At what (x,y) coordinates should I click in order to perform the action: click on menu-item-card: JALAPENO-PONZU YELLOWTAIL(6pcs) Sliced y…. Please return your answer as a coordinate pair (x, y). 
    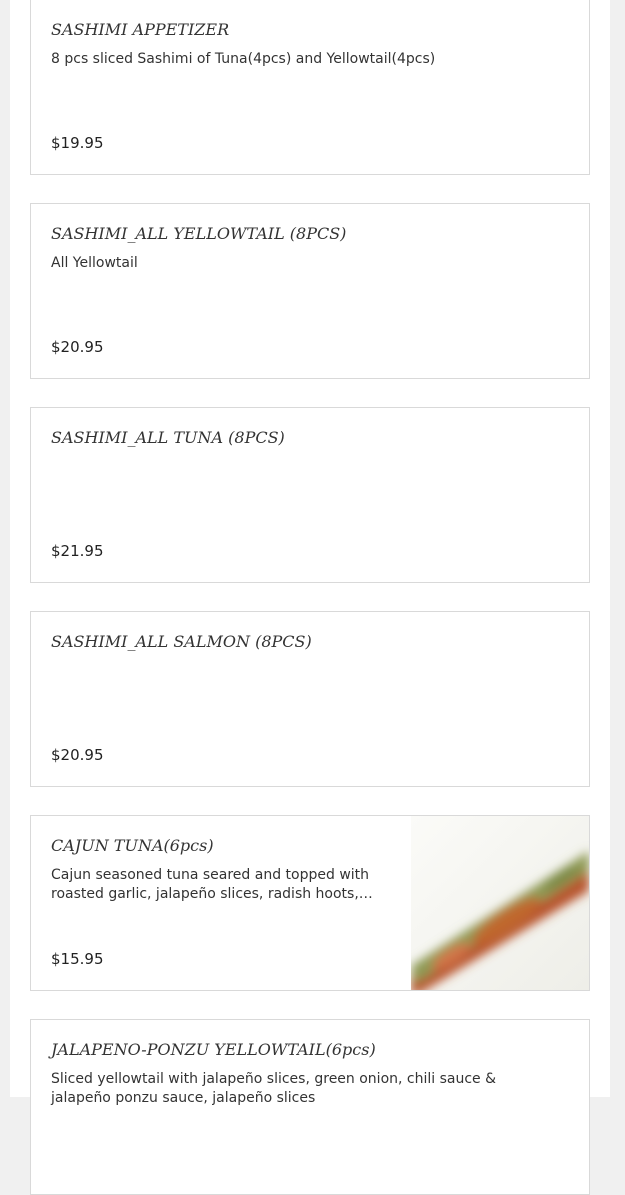
    Looking at the image, I should click on (310, 1107).